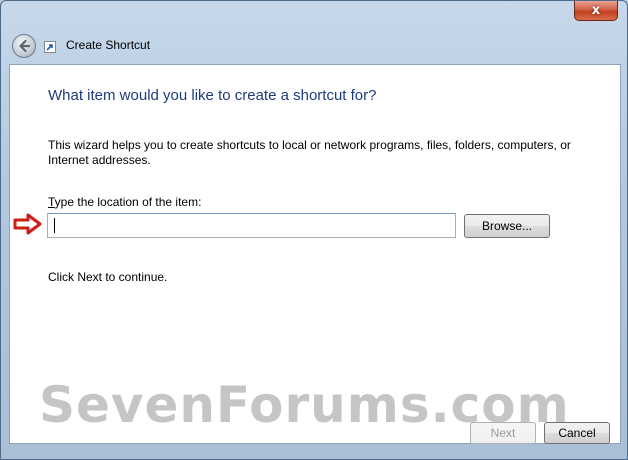 This screenshot has height=460, width=628. I want to click on location-input, so click(251, 225).